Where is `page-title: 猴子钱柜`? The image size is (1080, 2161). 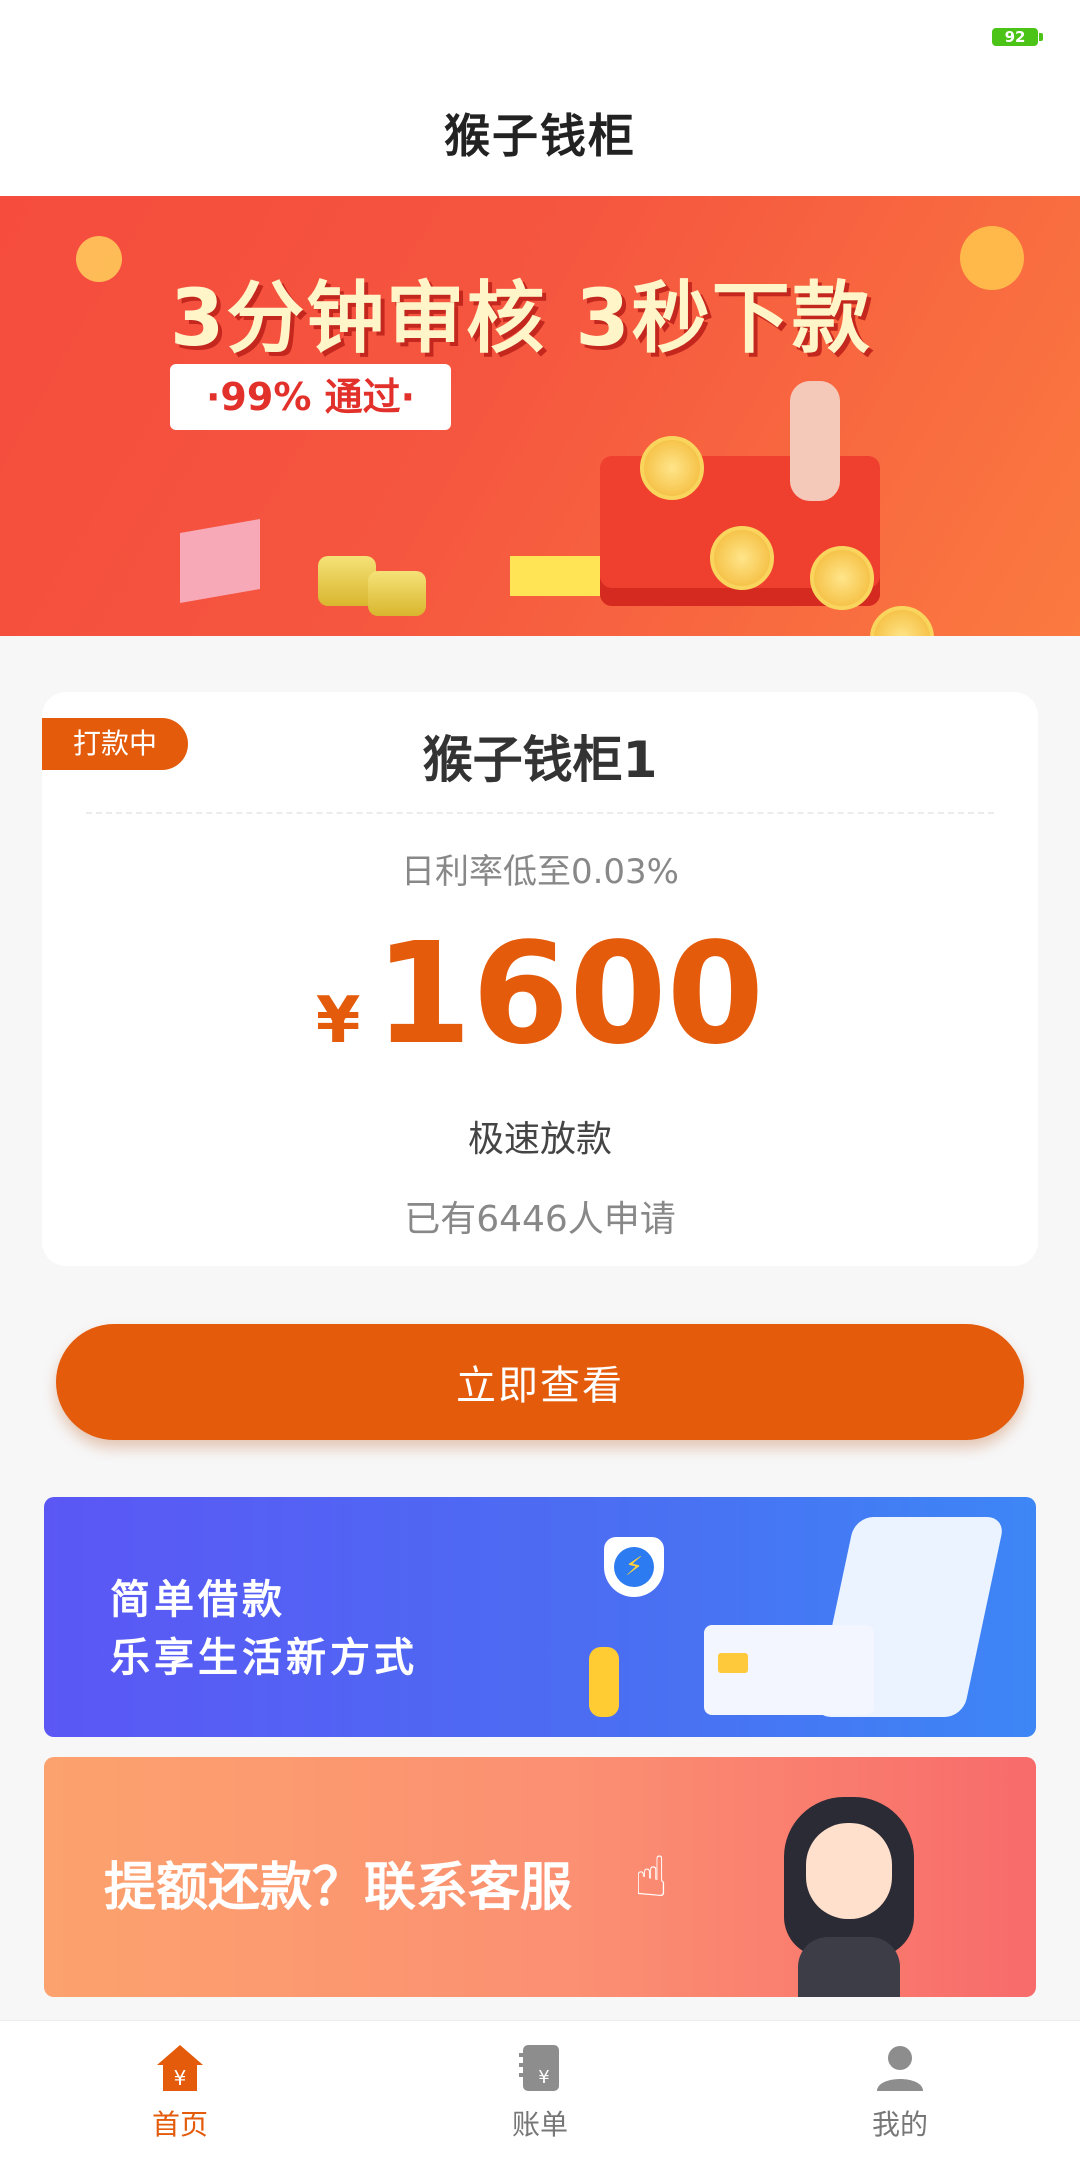
page-title: 猴子钱柜 is located at coordinates (540, 136).